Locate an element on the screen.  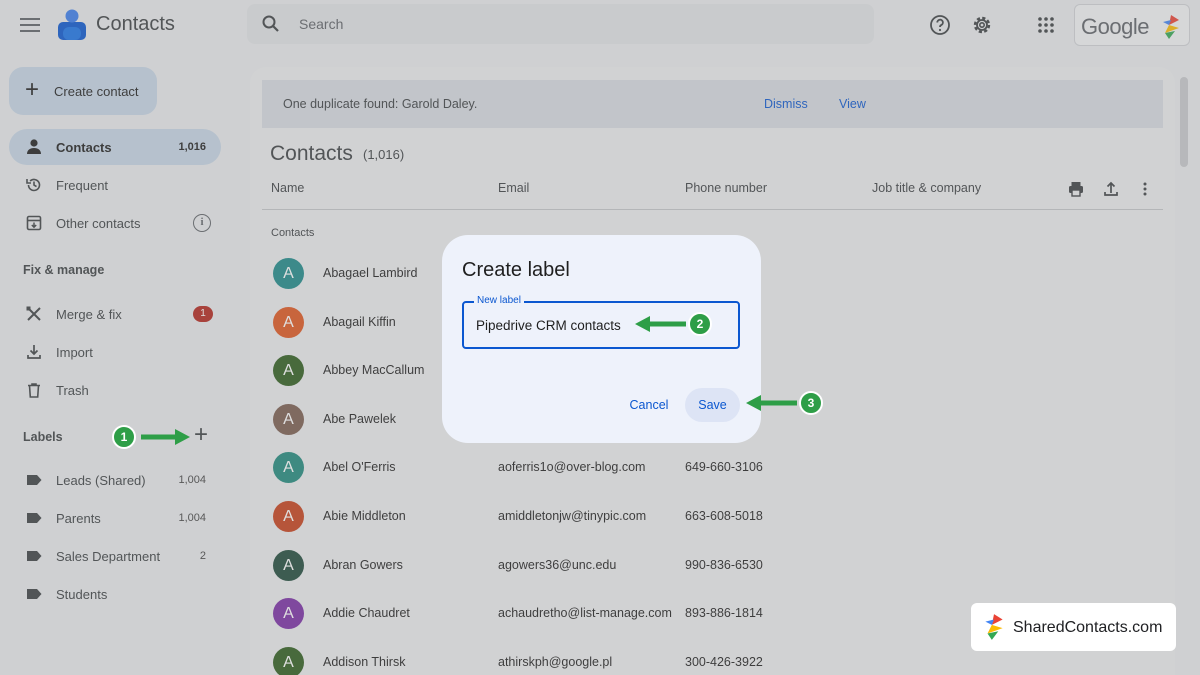
new-label-field-label: New label is located at coordinates (499, 300).